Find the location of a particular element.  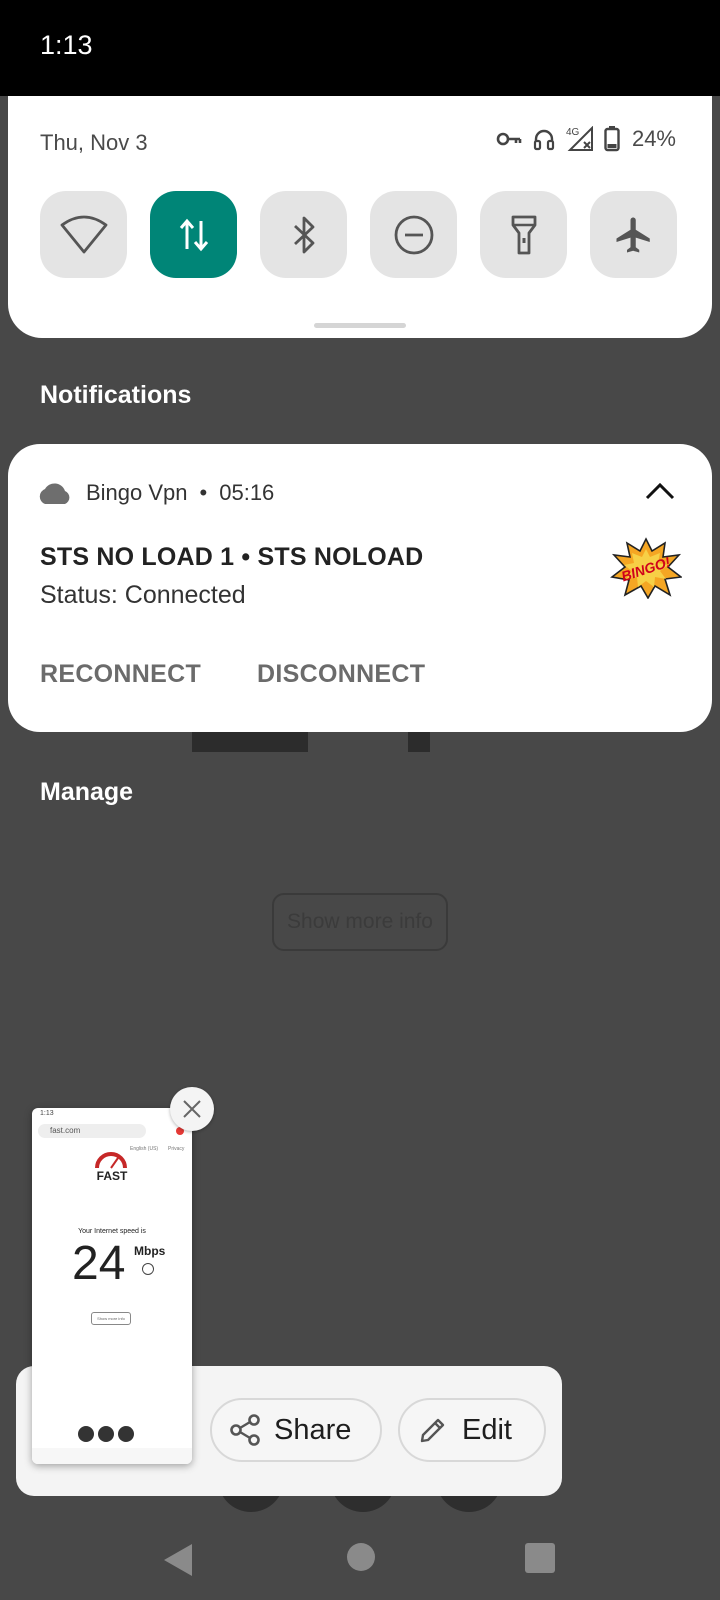

flashlight-icon is located at coordinates (523, 234).